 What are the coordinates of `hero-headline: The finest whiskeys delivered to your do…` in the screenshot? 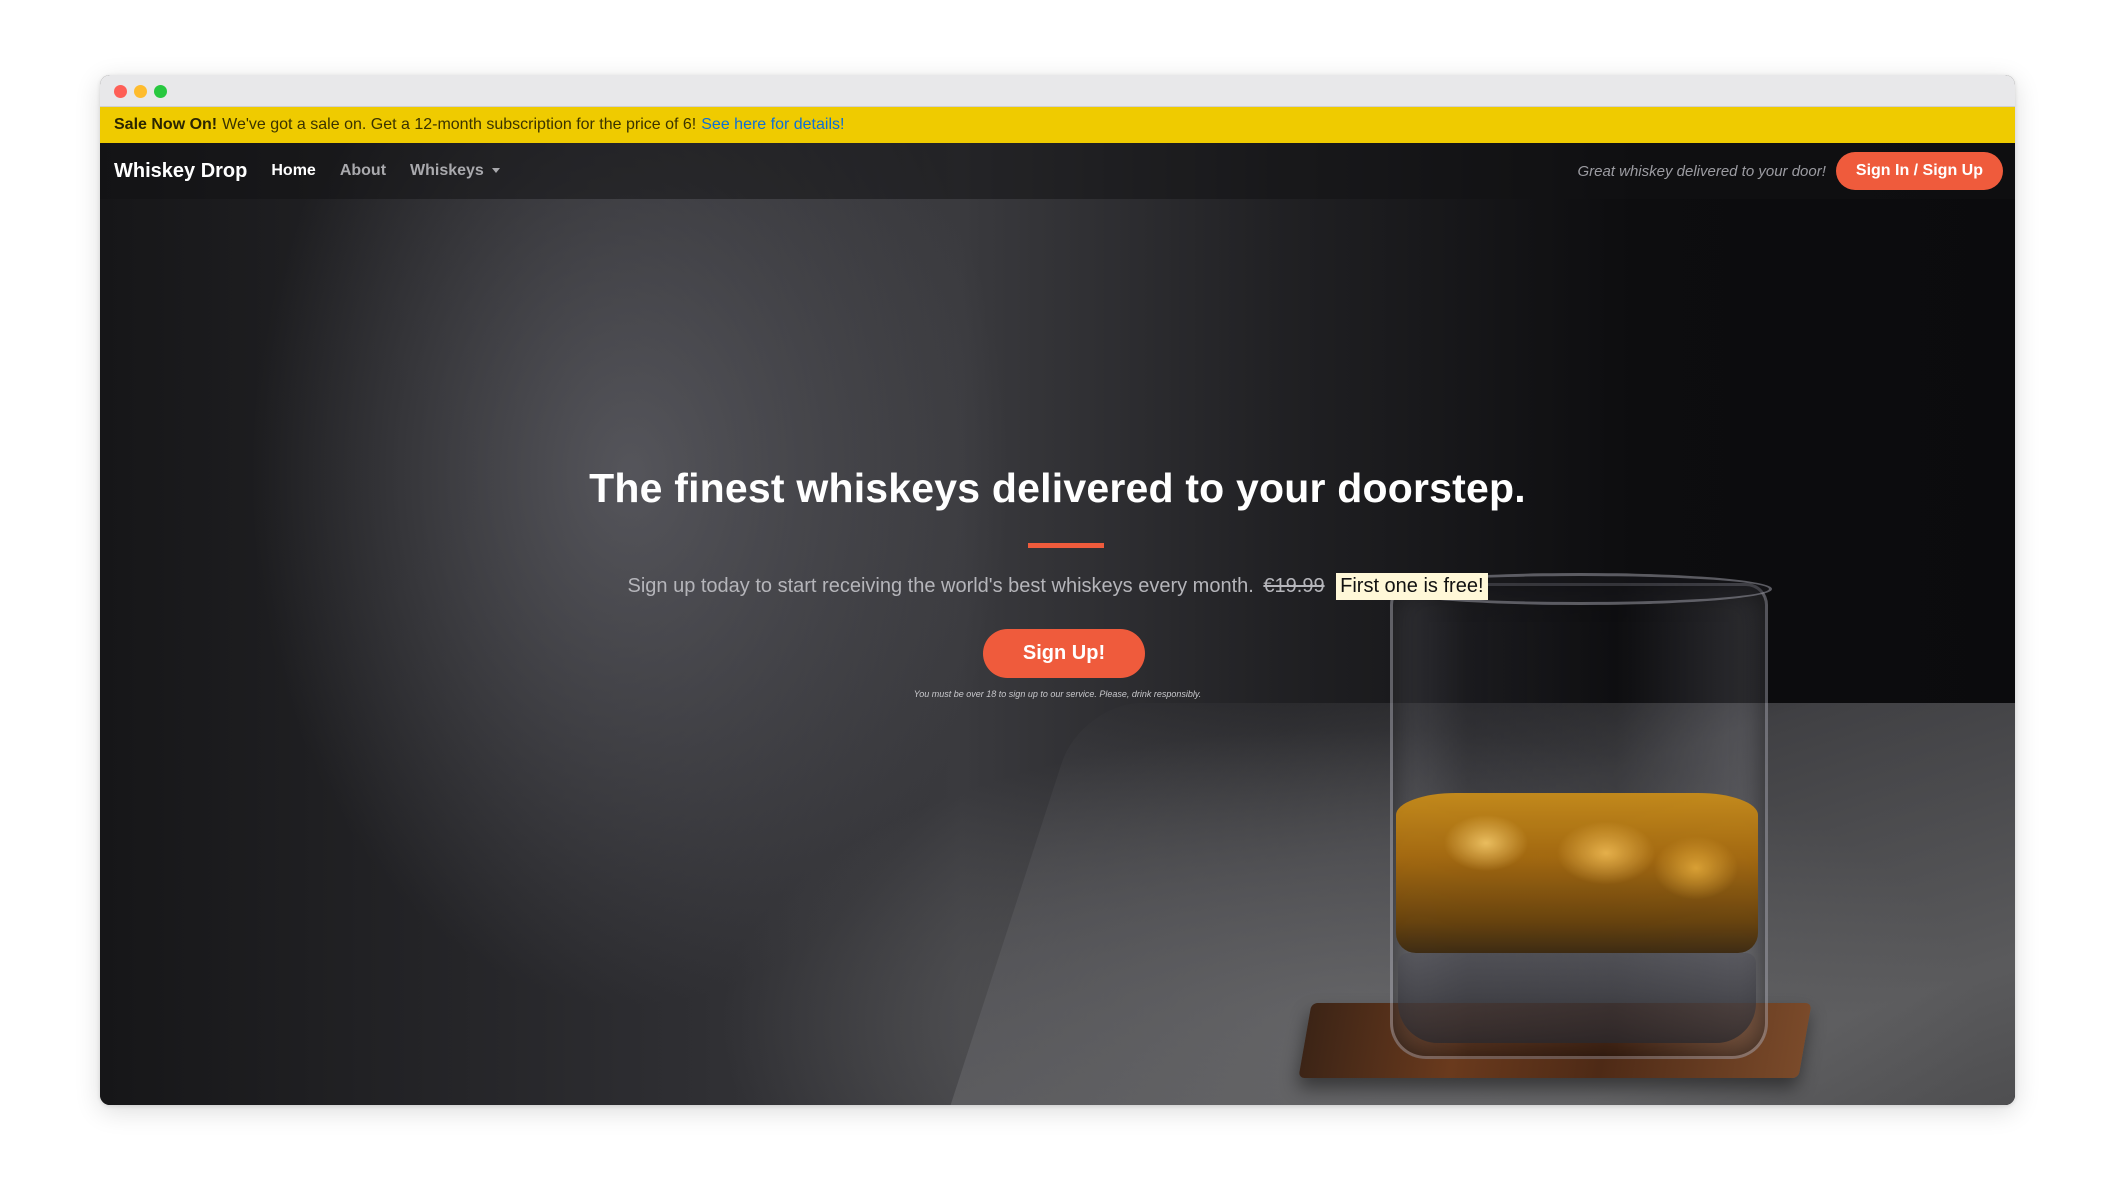 It's located at (1057, 488).